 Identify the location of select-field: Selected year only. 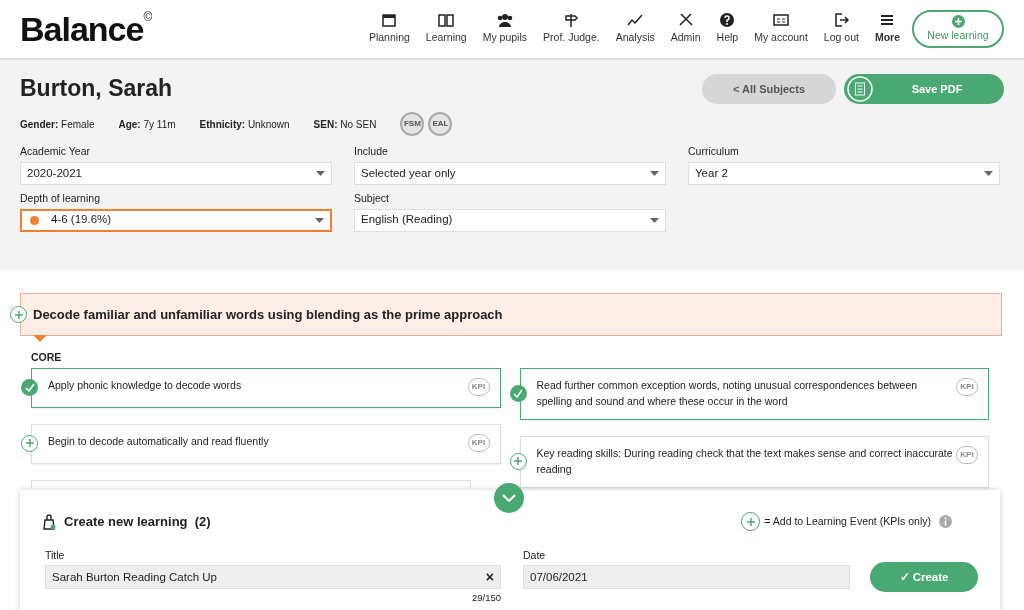
(510, 173).